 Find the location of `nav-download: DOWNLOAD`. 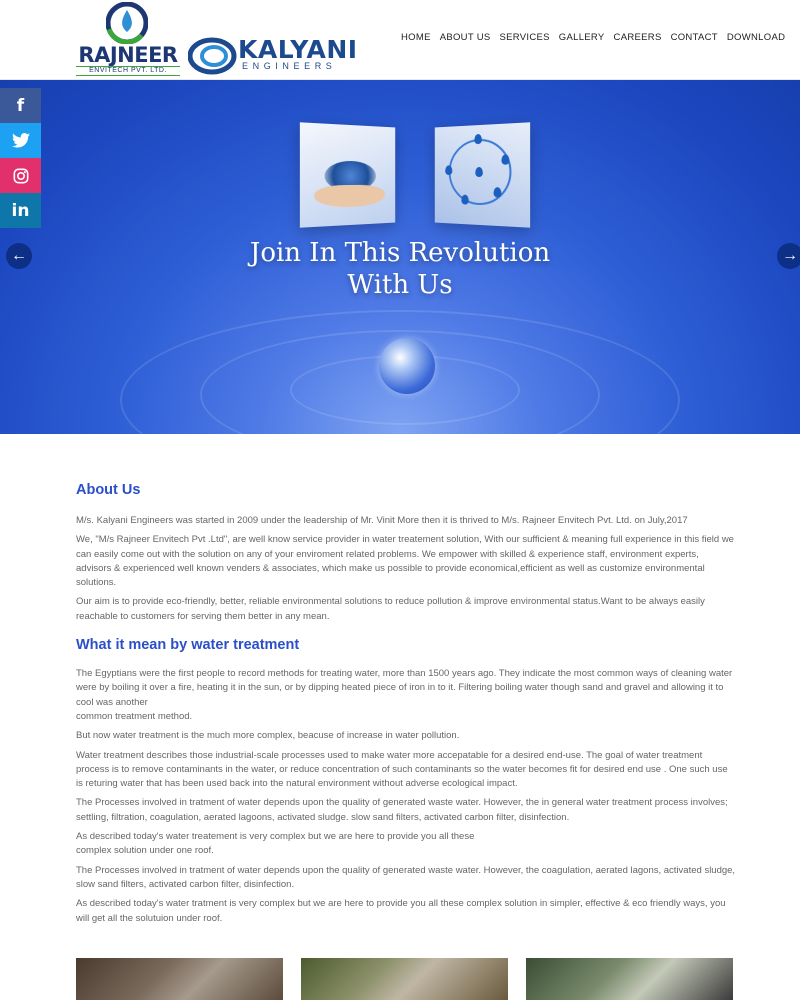

nav-download: DOWNLOAD is located at coordinates (756, 38).